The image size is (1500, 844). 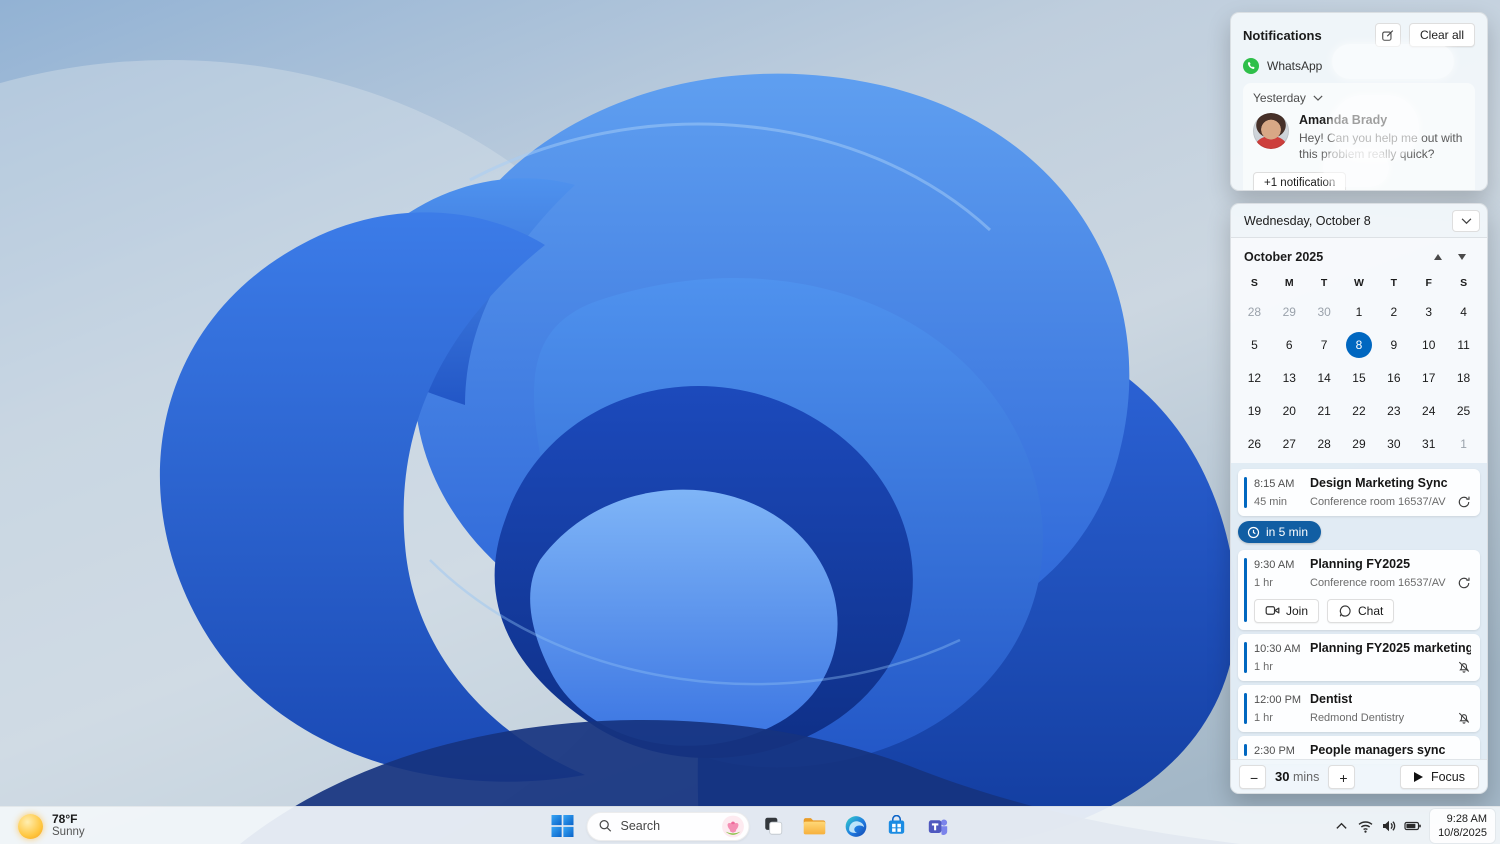 What do you see at coordinates (1428, 410) in the screenshot?
I see `calendar-day: 24` at bounding box center [1428, 410].